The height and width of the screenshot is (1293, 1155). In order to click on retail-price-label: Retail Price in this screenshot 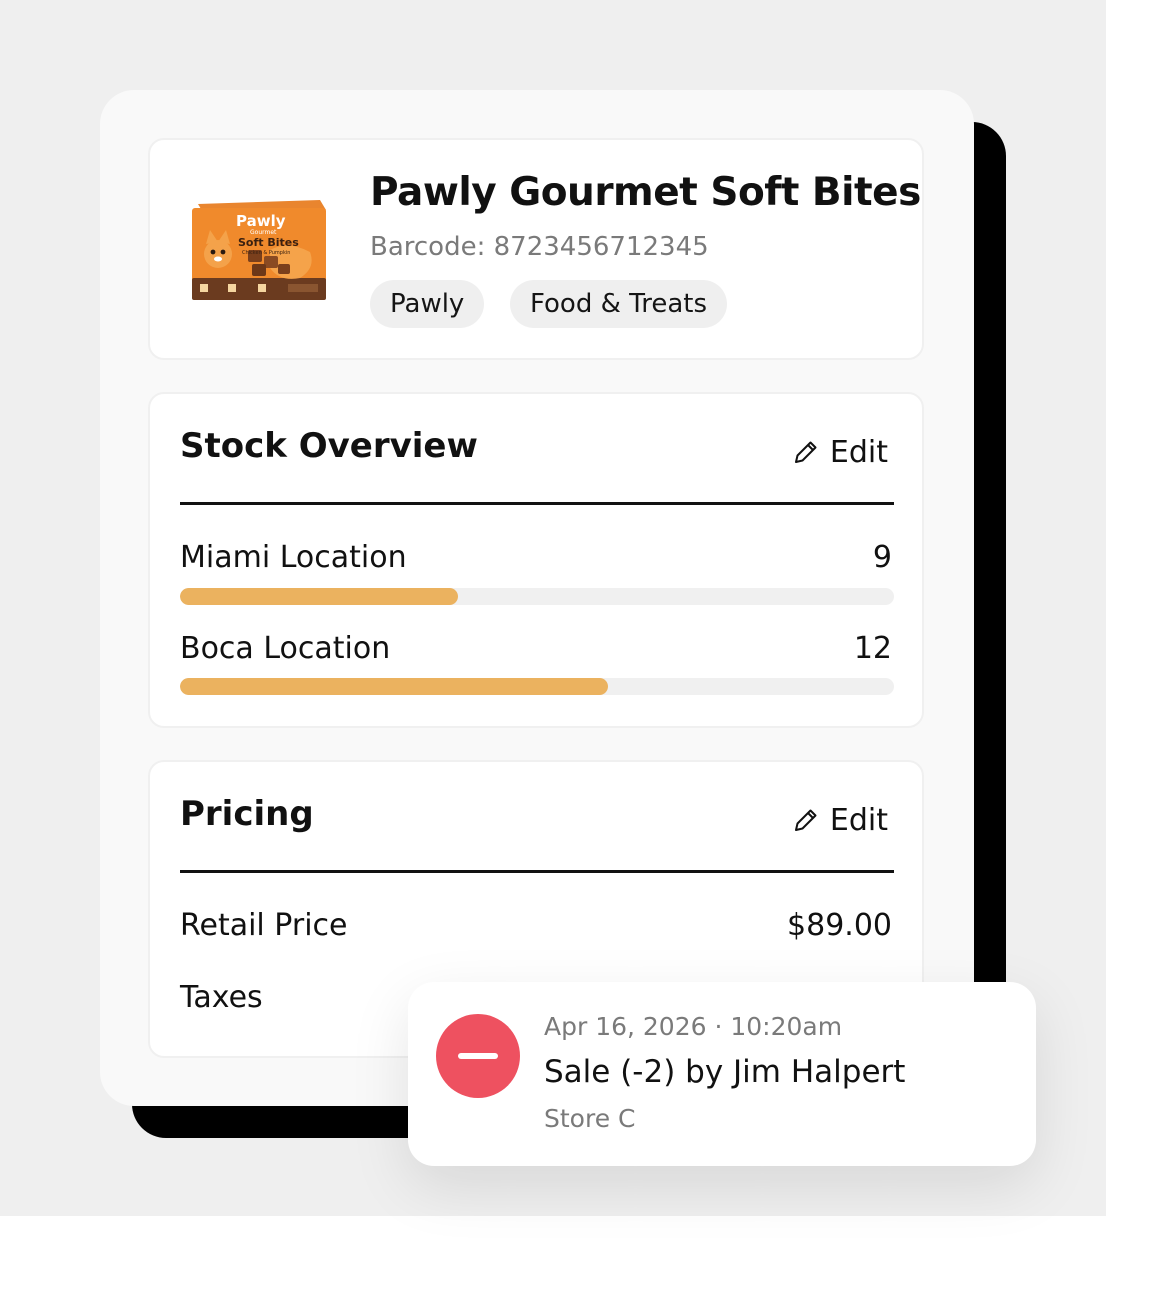, I will do `click(264, 925)`.